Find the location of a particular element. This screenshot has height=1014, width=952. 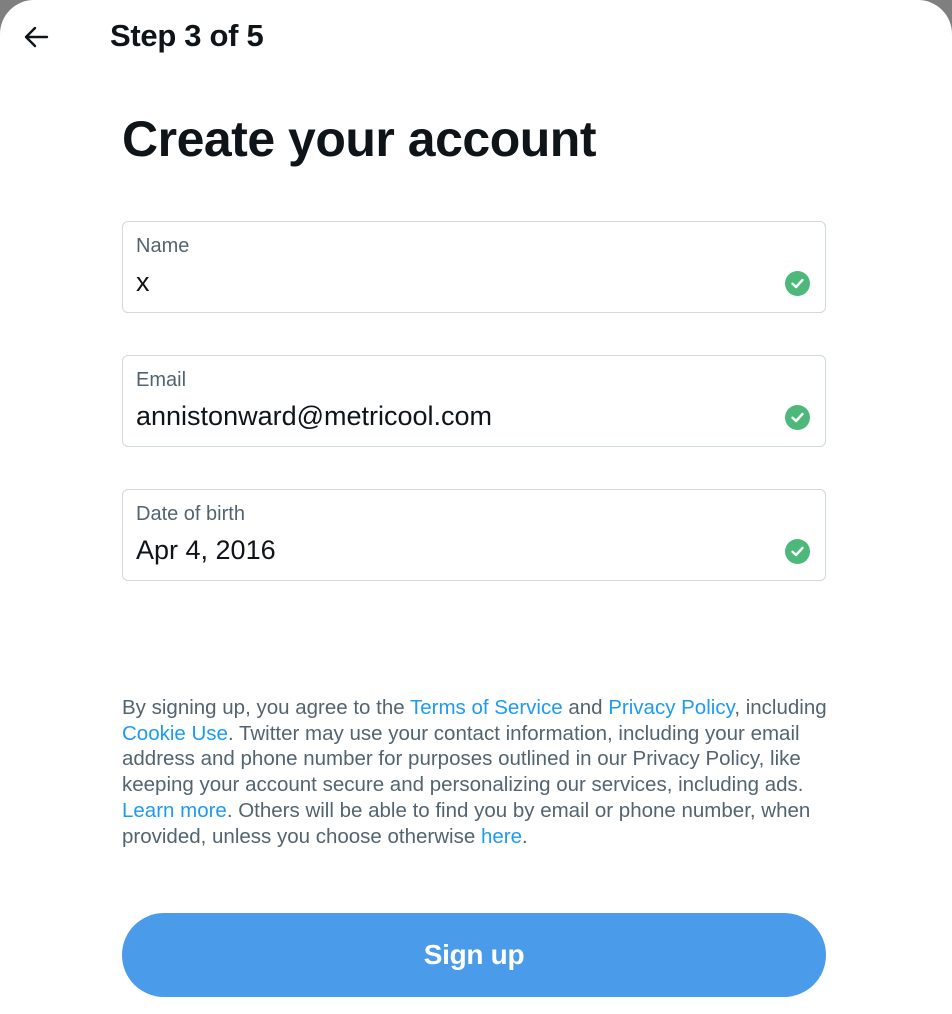

terms-of-service-link: Terms of Service is located at coordinates (486, 707).